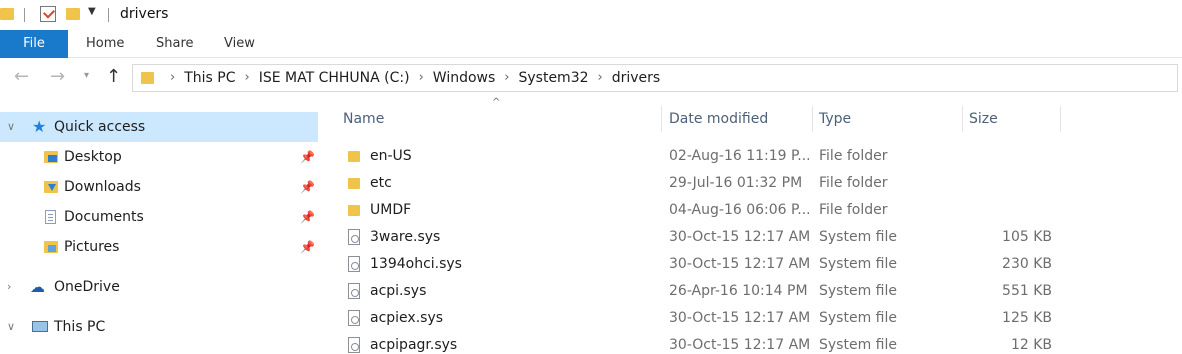 This screenshot has height=354, width=1182. I want to click on file-name: acpi.sys, so click(398, 291).